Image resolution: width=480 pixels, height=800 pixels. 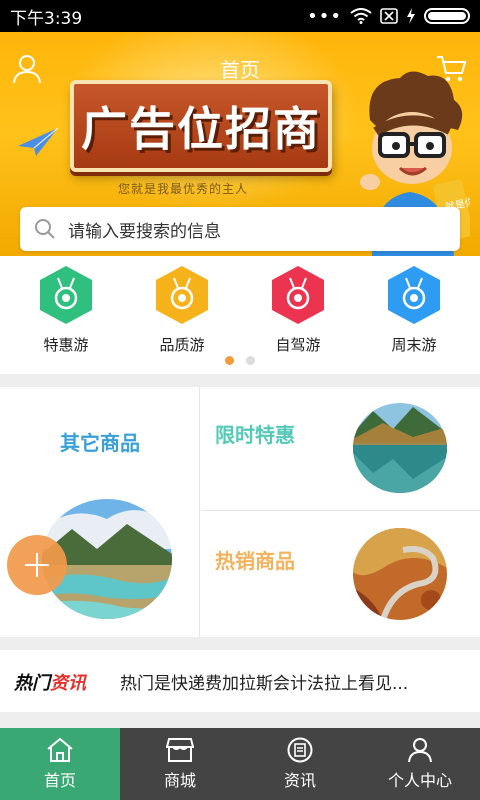 What do you see at coordinates (298, 345) in the screenshot?
I see `category-label: 自驾游` at bounding box center [298, 345].